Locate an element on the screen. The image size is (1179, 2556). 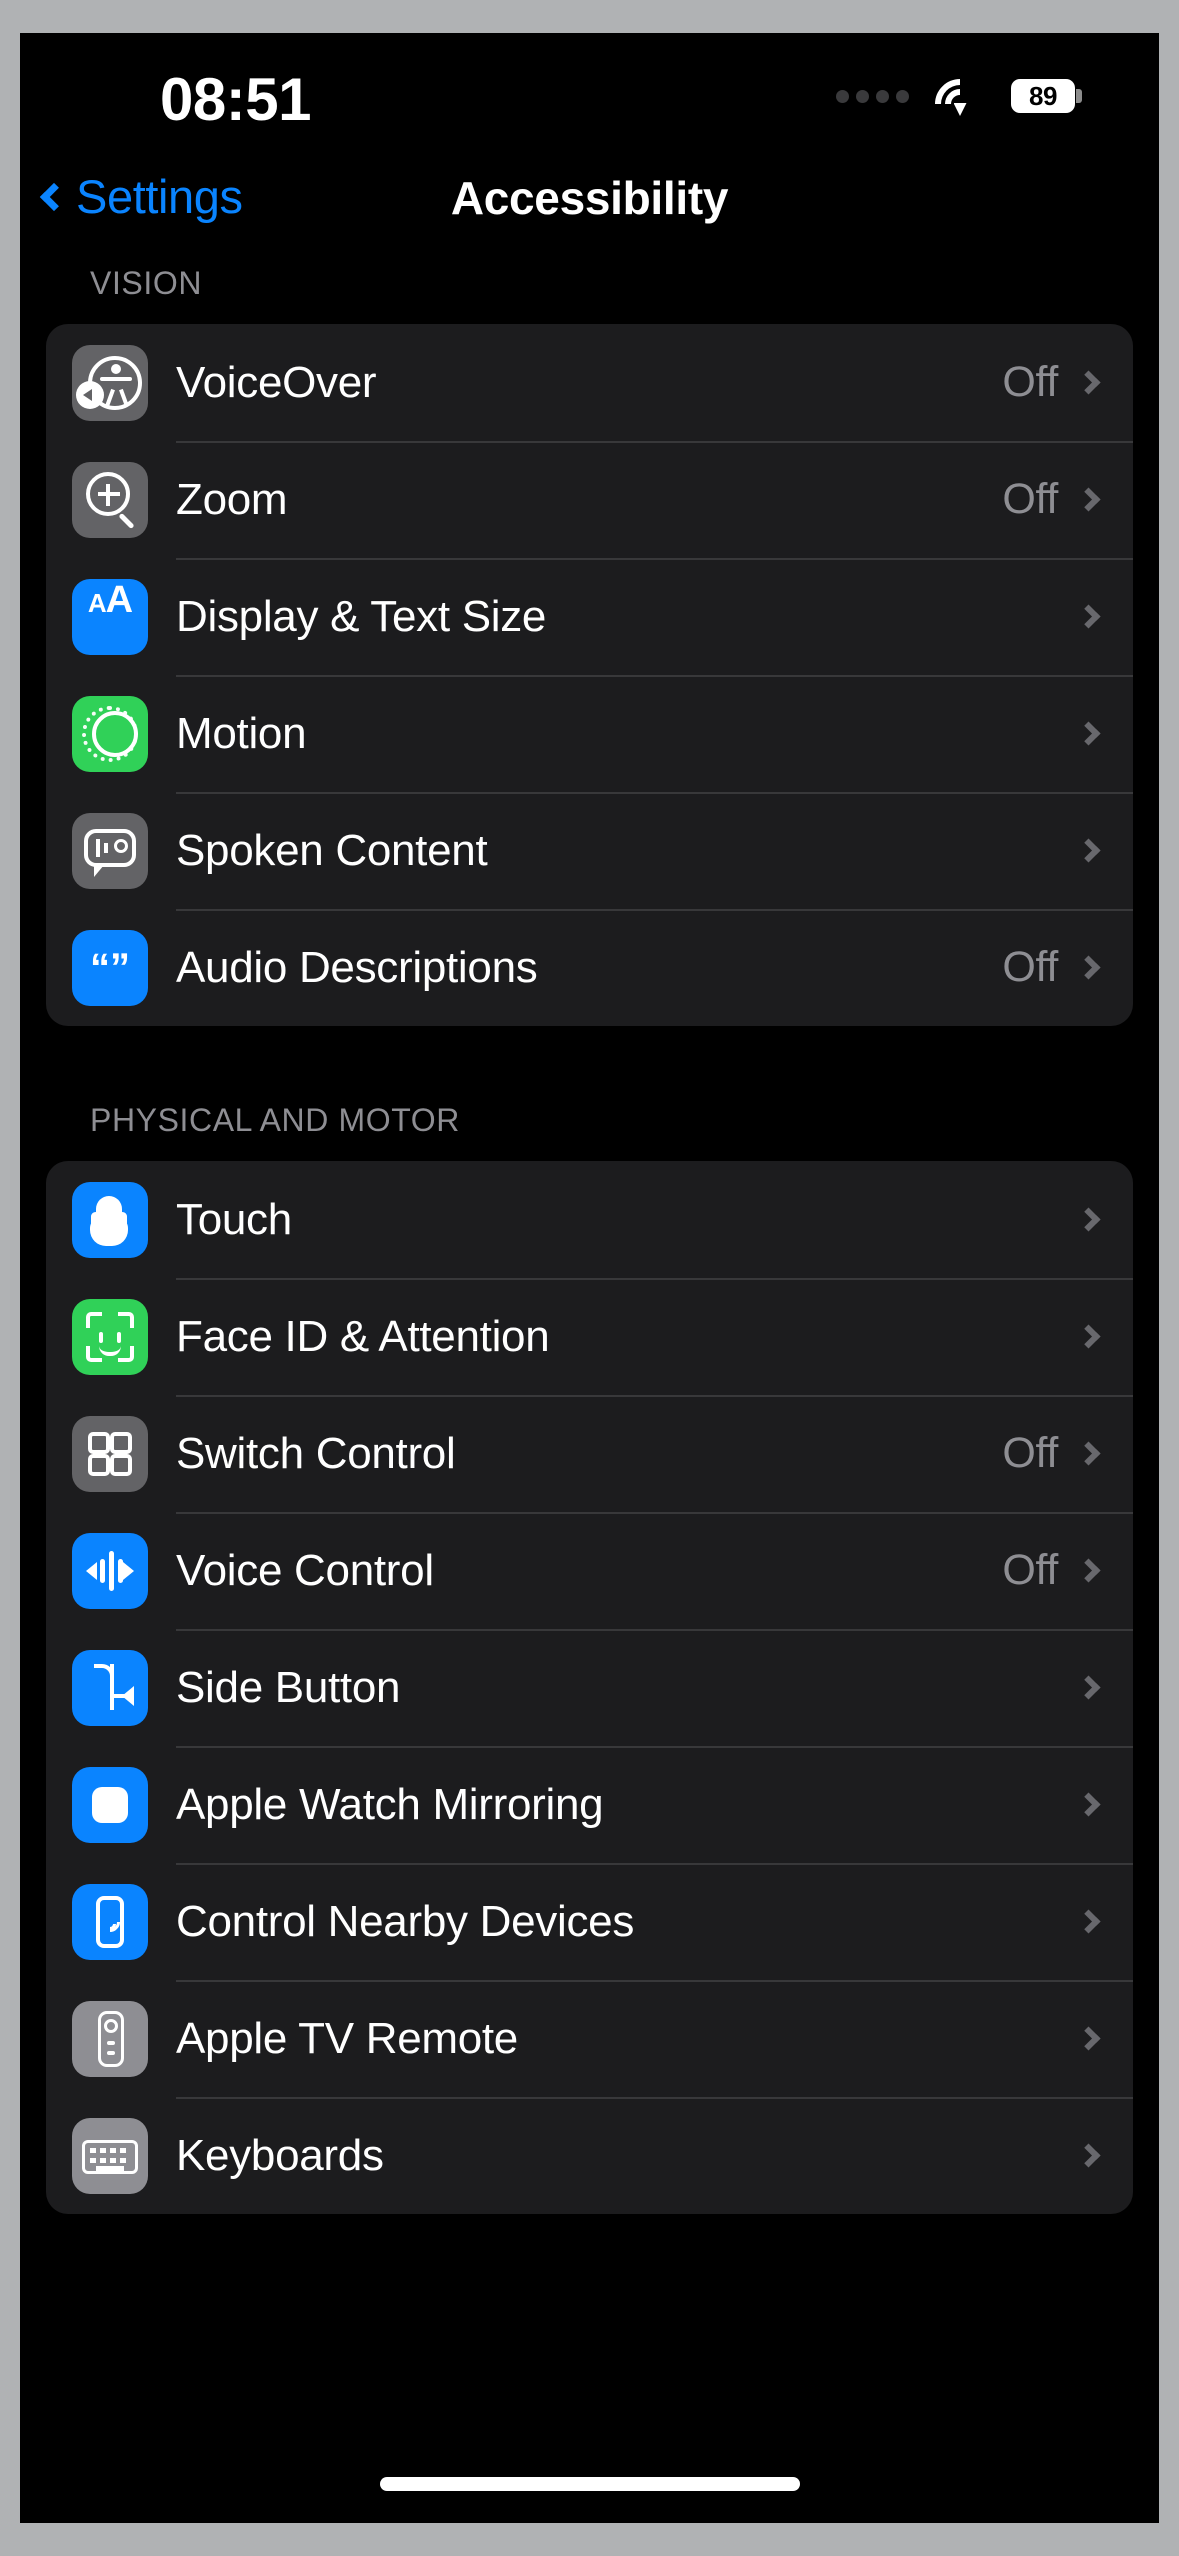
apple-watch-mirroring-icon is located at coordinates (110, 1804).